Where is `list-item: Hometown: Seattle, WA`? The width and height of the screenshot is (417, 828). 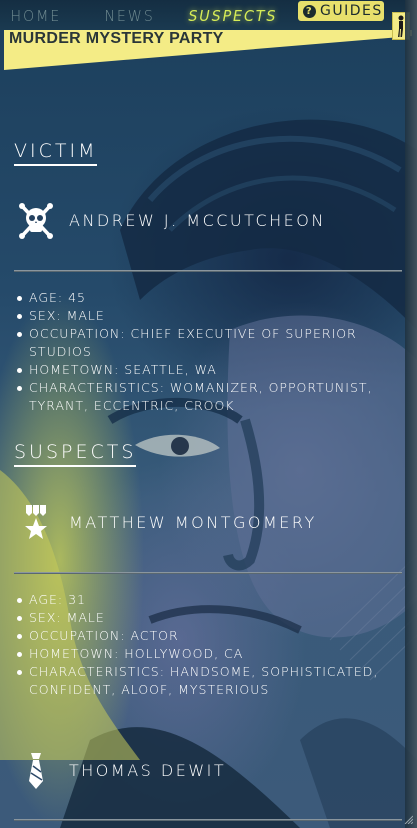
list-item: Hometown: Seattle, WA is located at coordinates (201, 370).